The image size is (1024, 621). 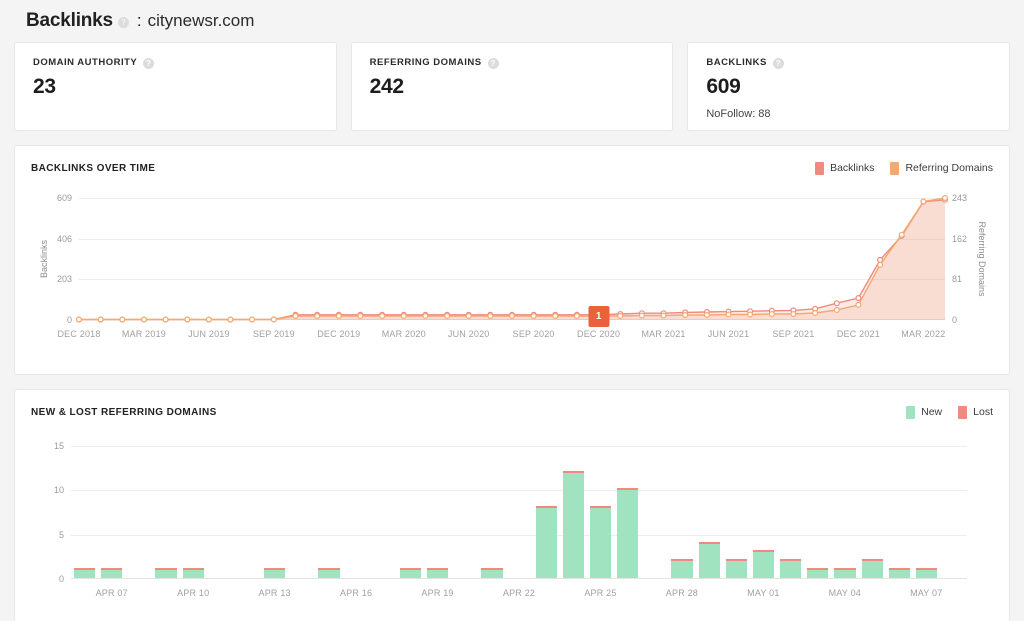 I want to click on site-domain: citynewsr.com, so click(x=201, y=20).